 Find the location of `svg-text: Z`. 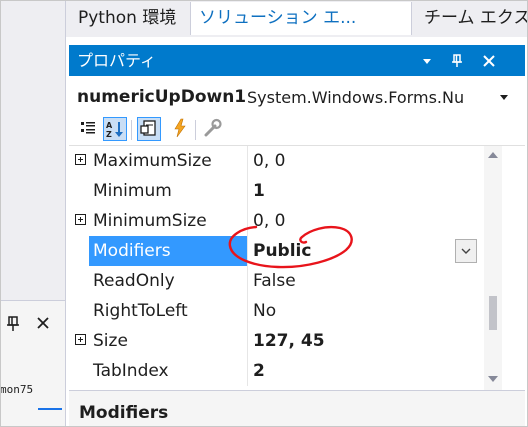

svg-text: Z is located at coordinates (109, 134).